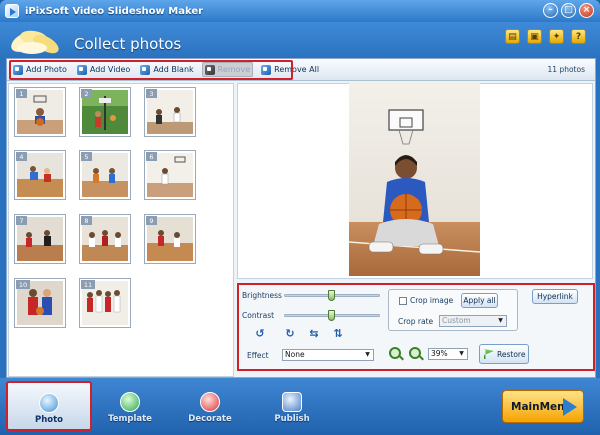 The image size is (600, 435). What do you see at coordinates (40, 239) in the screenshot?
I see `thumbnail-7: 7` at bounding box center [40, 239].